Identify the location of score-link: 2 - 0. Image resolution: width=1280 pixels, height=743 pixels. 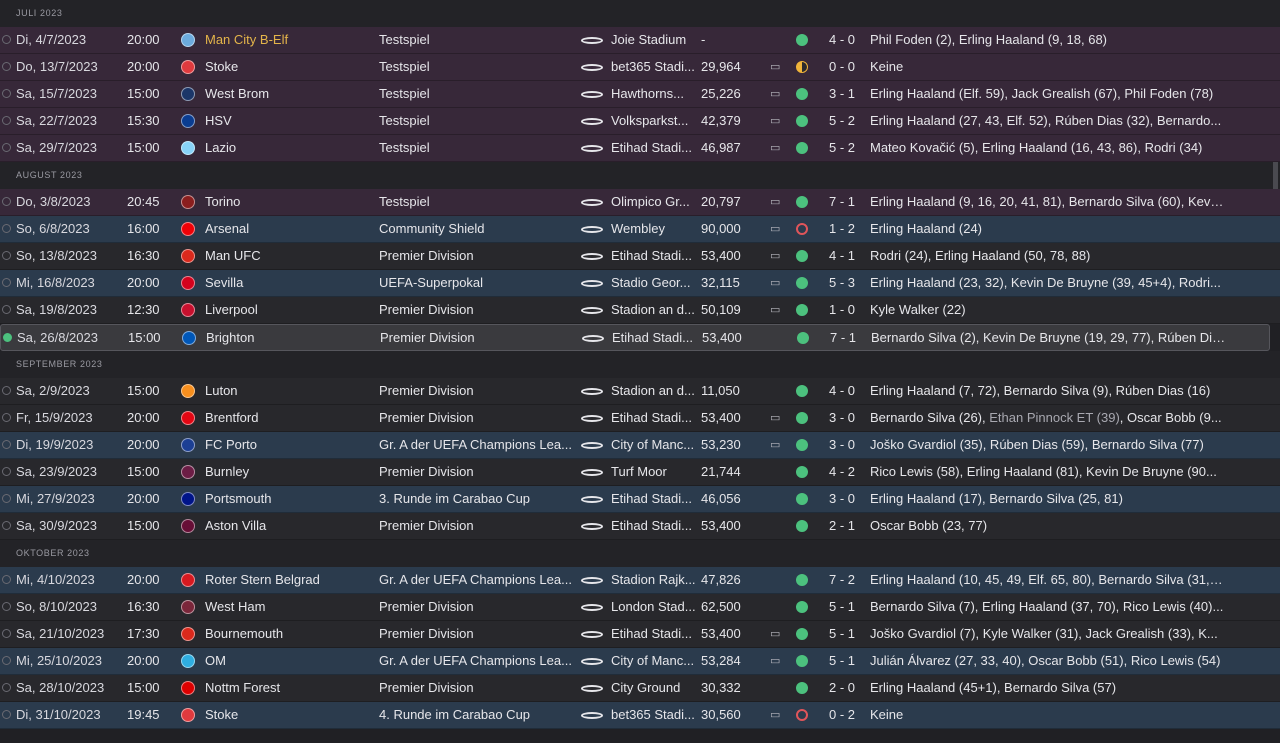
(842, 688).